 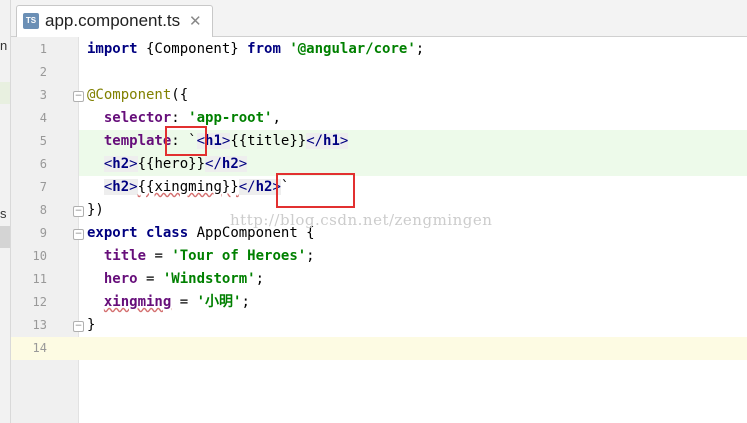 I want to click on keyword-export: export, so click(x=112, y=233).